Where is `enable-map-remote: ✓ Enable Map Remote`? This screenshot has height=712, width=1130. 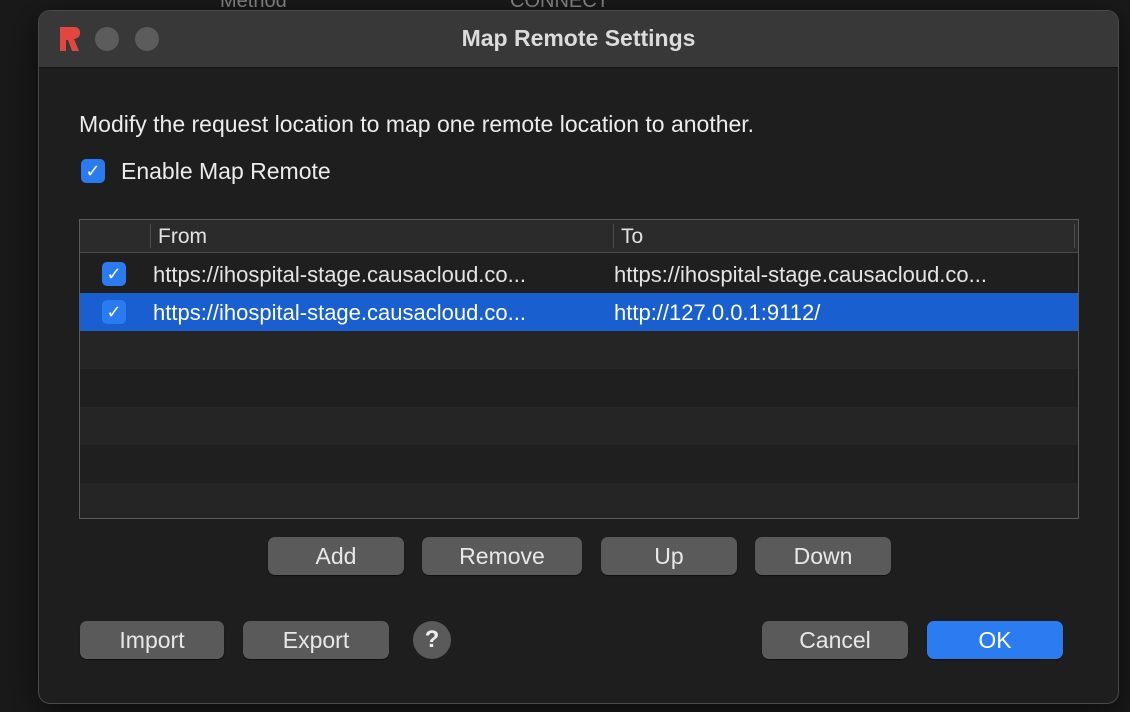
enable-map-remote: ✓ Enable Map Remote is located at coordinates (206, 171).